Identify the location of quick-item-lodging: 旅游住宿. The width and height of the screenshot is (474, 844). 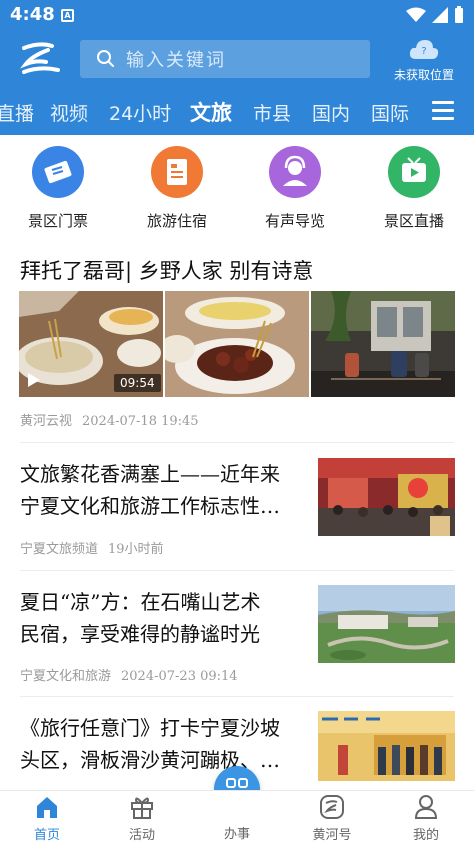
(177, 188).